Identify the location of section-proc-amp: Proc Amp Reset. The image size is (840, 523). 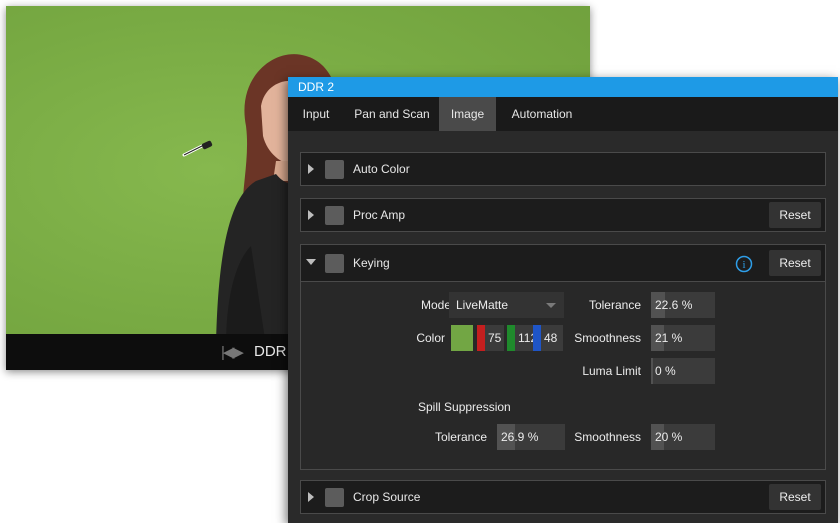
(563, 215).